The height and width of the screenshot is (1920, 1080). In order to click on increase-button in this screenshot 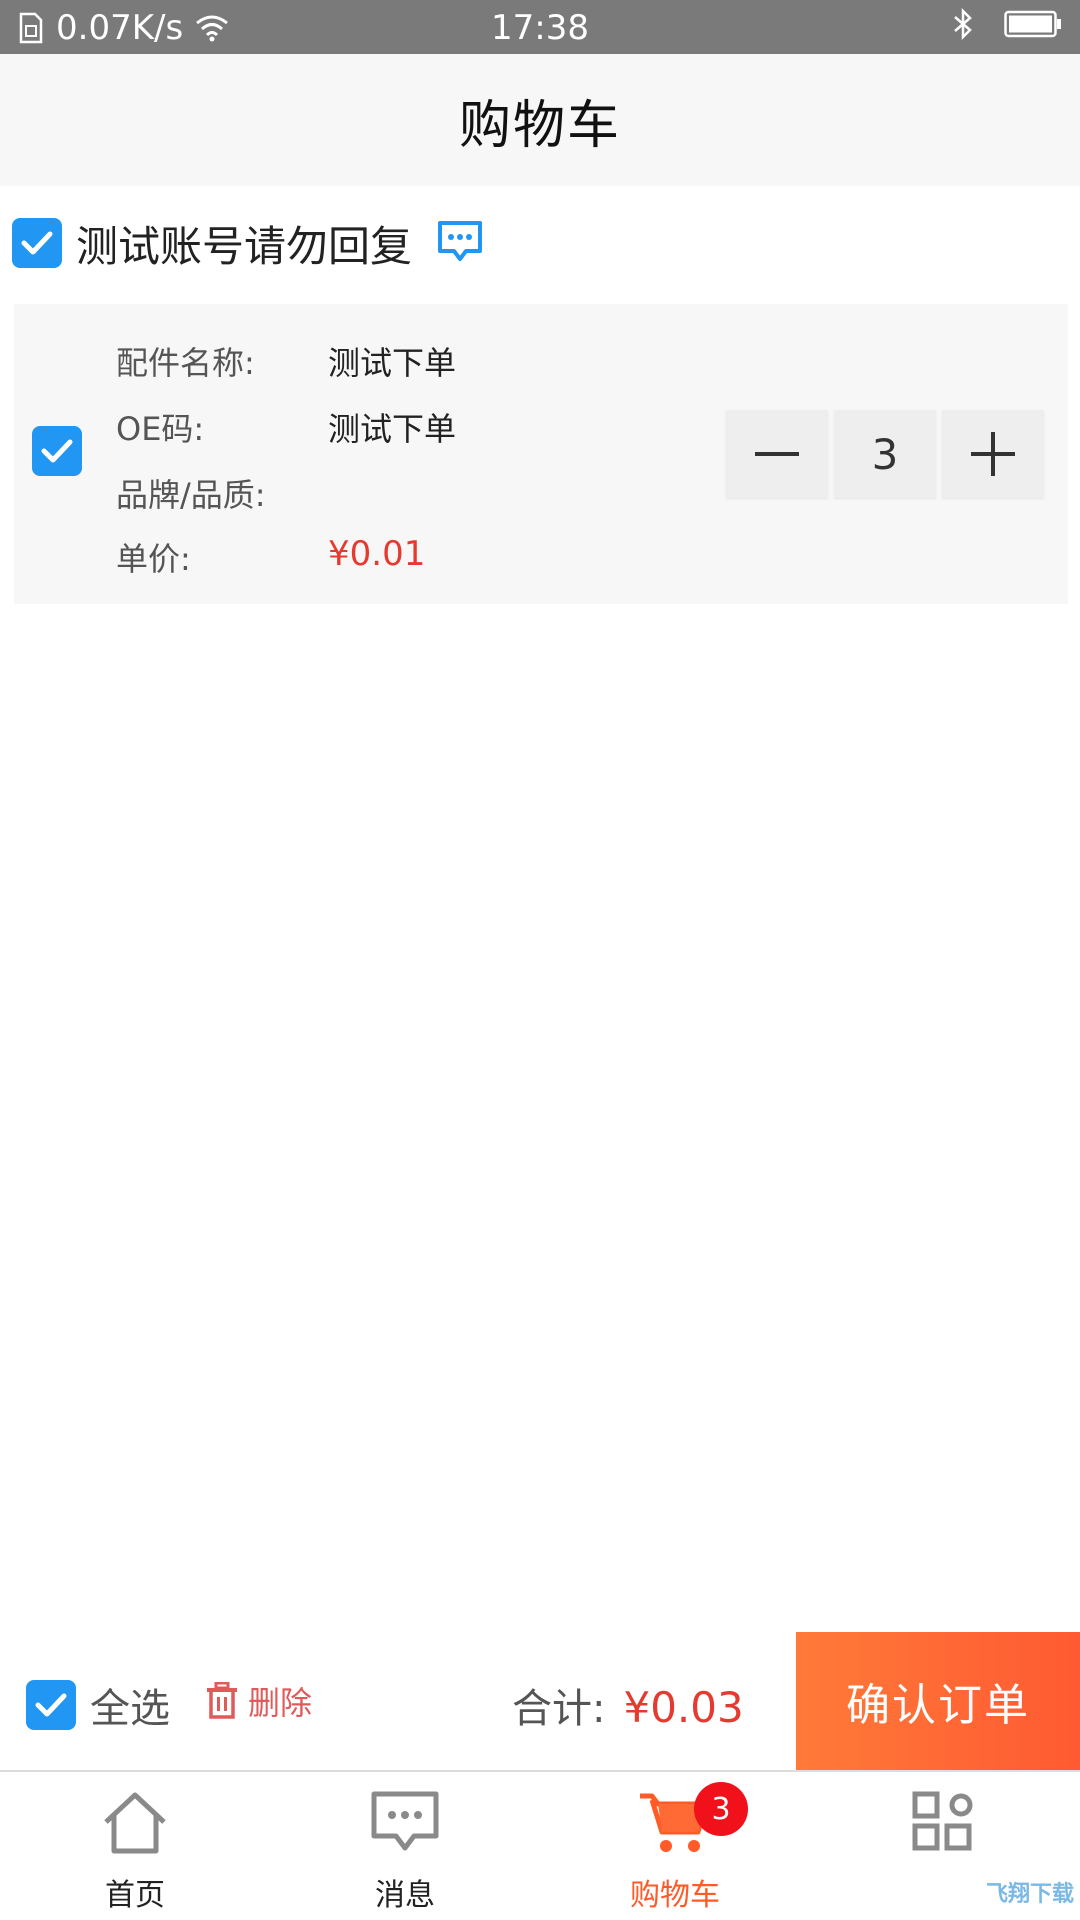, I will do `click(993, 454)`.